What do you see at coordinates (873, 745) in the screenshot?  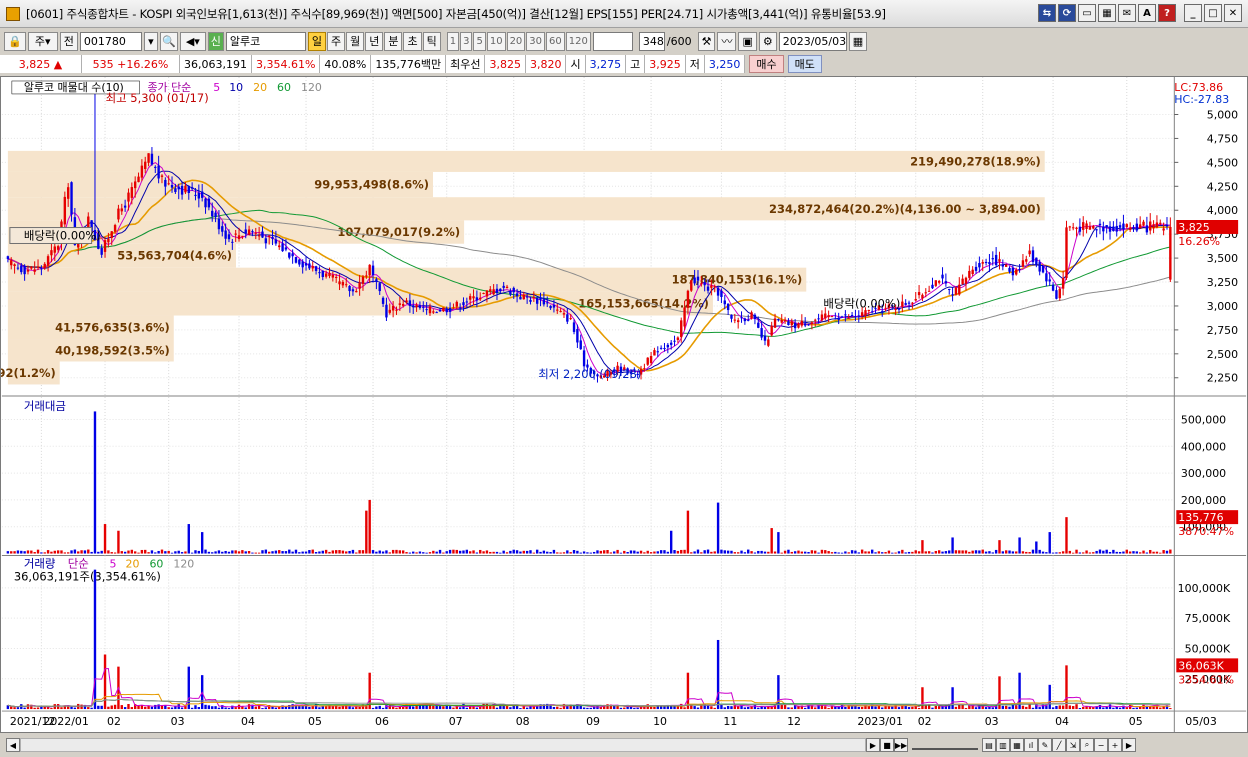 I see `play-icon: ▶` at bounding box center [873, 745].